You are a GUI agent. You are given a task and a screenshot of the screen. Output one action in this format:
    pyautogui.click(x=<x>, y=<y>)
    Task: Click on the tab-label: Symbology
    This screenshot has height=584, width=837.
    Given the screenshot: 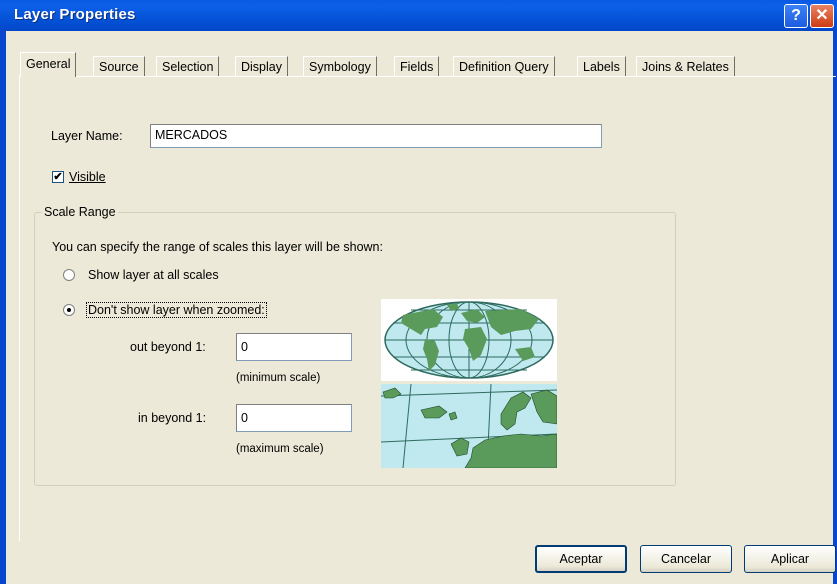 What is the action you would take?
    pyautogui.click(x=340, y=67)
    